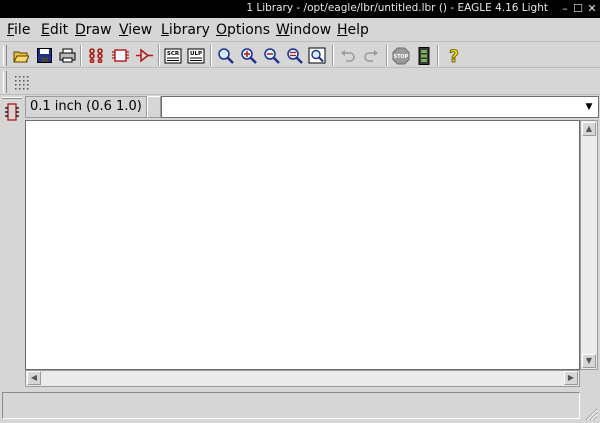 The image size is (600, 423). Describe the element at coordinates (303, 30) in the screenshot. I see `menu-window: Window` at that location.